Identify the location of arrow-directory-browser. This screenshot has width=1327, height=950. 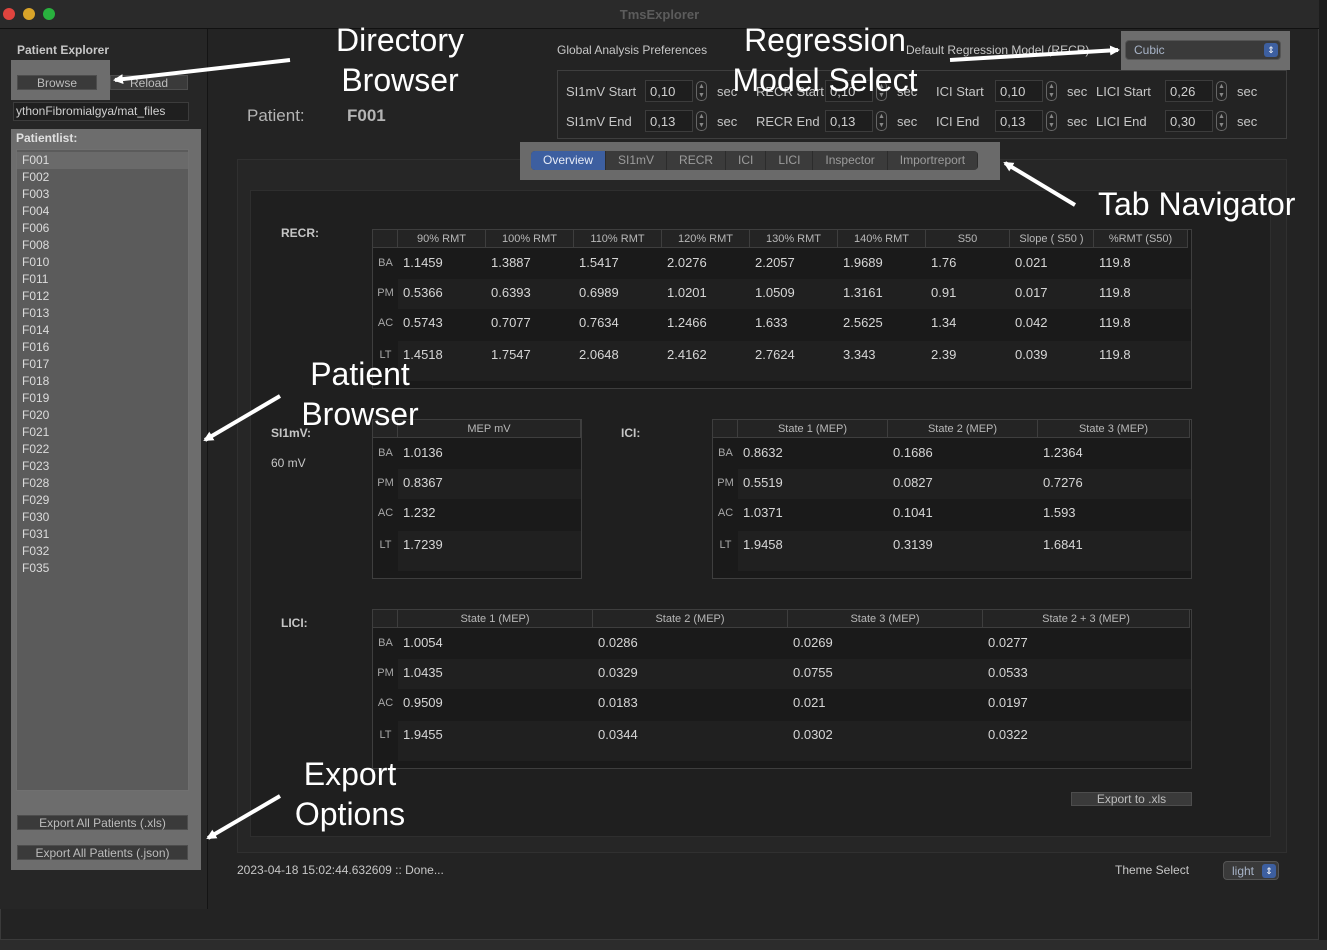
(202, 71).